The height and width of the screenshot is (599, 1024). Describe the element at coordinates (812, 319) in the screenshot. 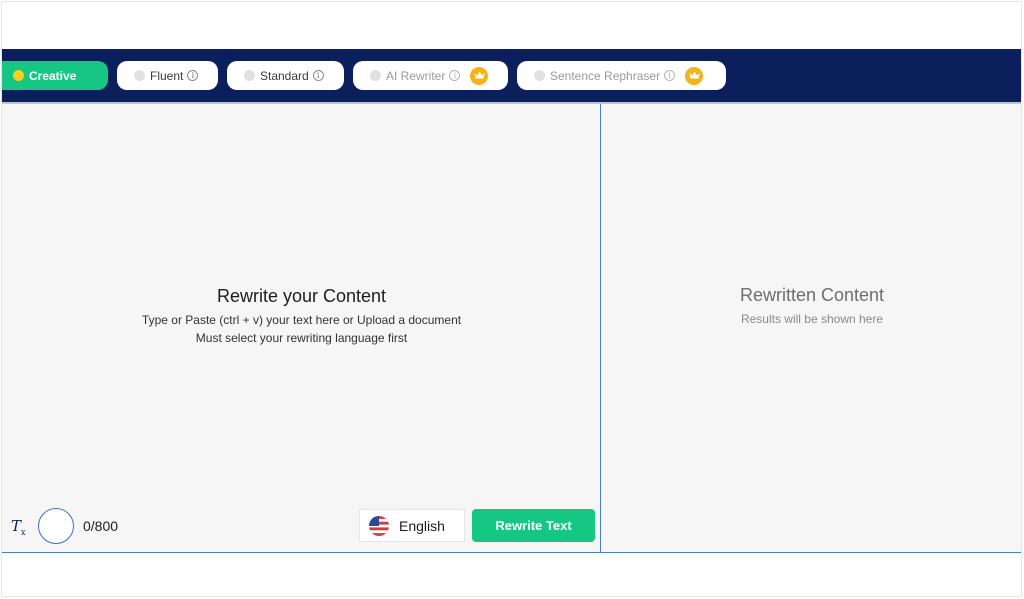

I see `output-panel-subtitle: Results will be shown here` at that location.